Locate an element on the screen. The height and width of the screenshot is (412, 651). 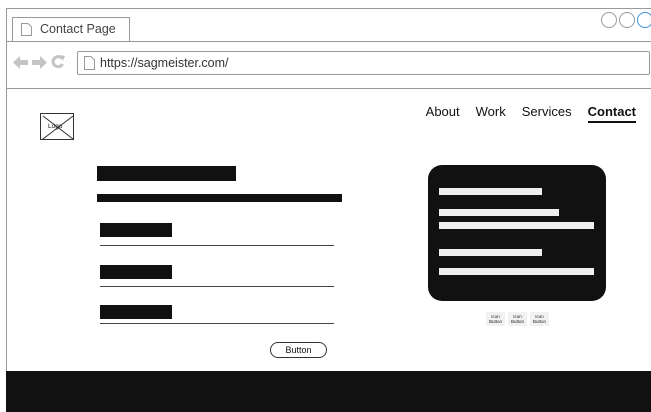
logo-label: Logo is located at coordinates (55, 126).